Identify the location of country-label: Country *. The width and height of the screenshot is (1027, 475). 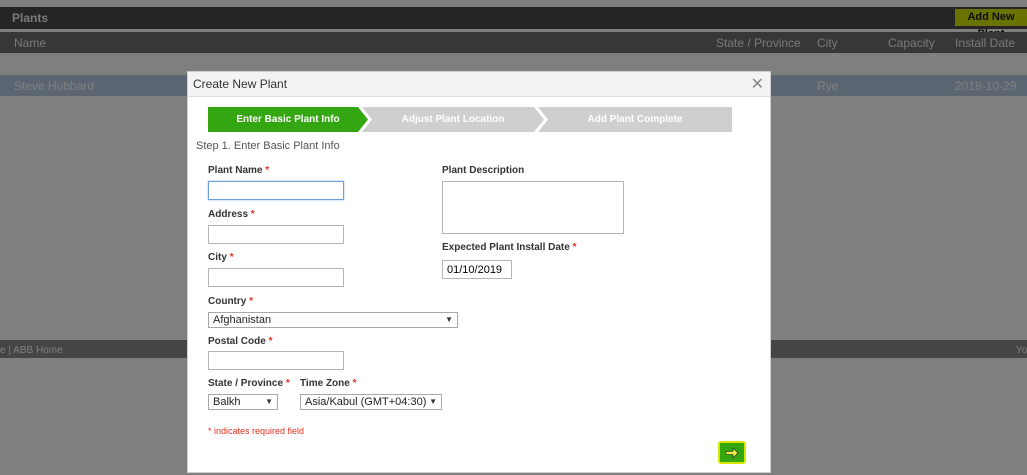
(230, 301).